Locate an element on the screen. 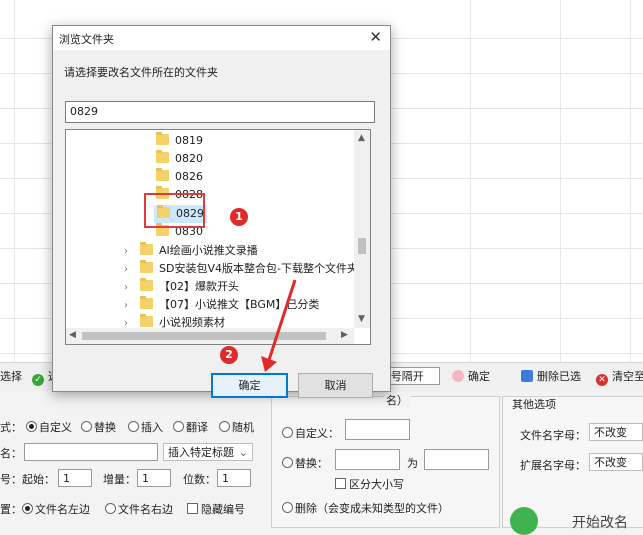 The image size is (643, 535). tree-item-0820: 0820 is located at coordinates (179, 159).